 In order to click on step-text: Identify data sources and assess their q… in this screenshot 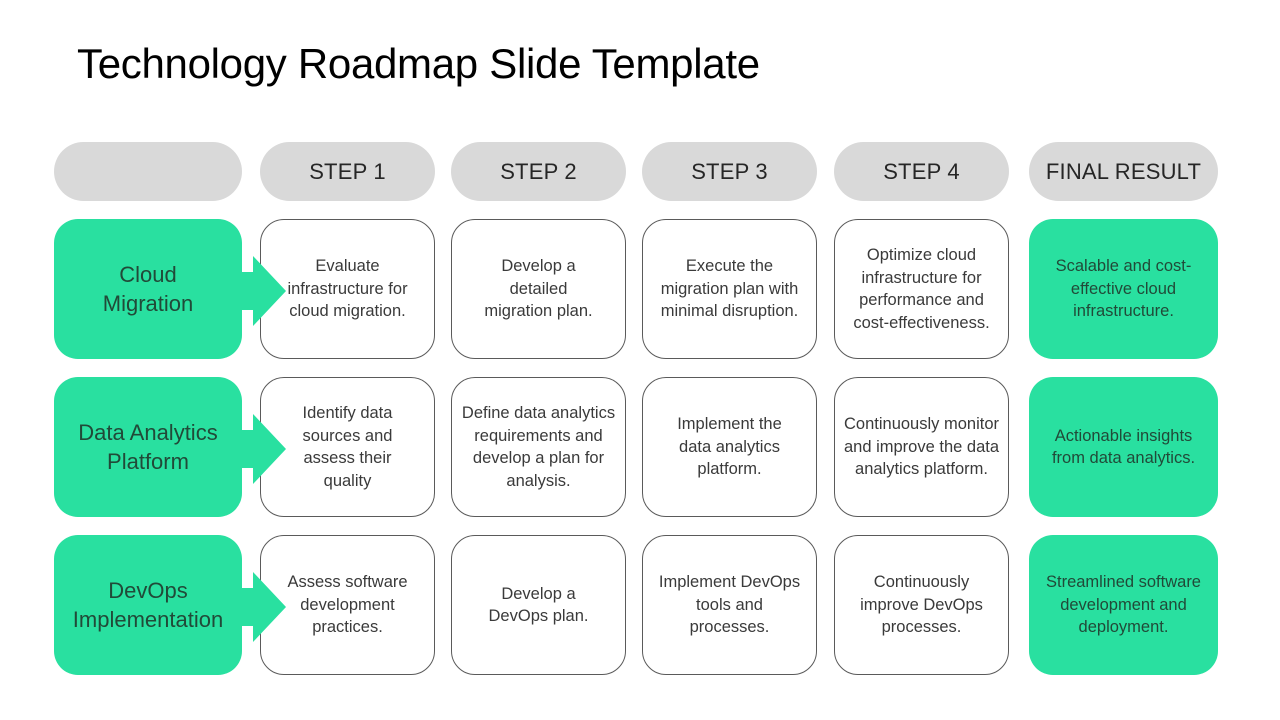, I will do `click(347, 447)`.